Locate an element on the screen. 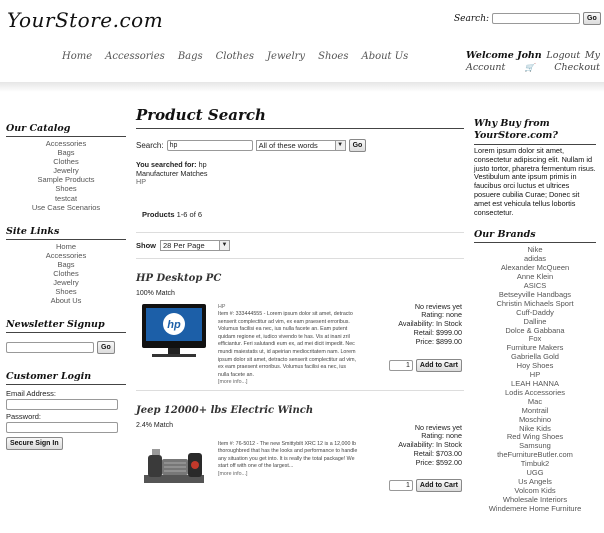 This screenshot has width=604, height=533. login-form: Email Address: Password: Secure Sign In is located at coordinates (66, 420).